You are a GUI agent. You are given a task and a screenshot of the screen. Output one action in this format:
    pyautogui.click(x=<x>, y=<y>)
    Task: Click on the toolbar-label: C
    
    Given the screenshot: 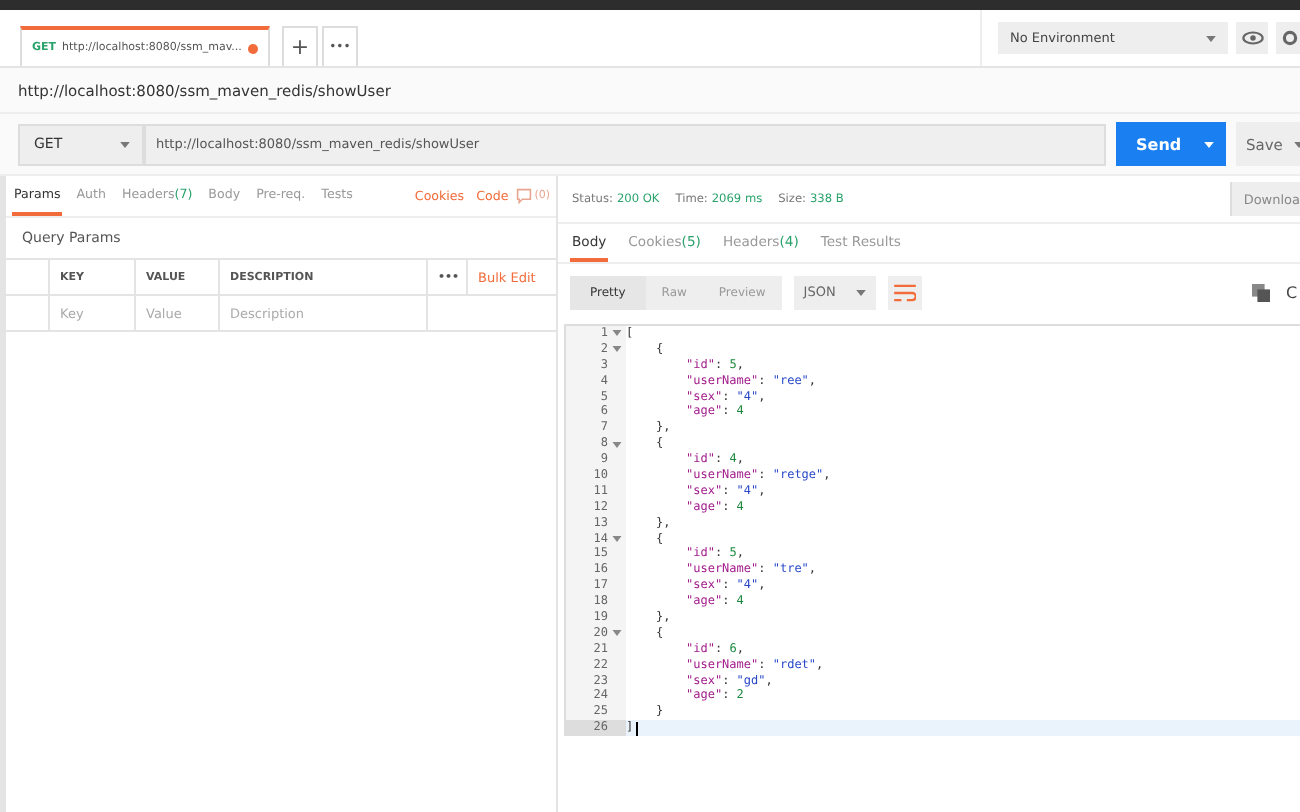 What is the action you would take?
    pyautogui.click(x=1293, y=292)
    